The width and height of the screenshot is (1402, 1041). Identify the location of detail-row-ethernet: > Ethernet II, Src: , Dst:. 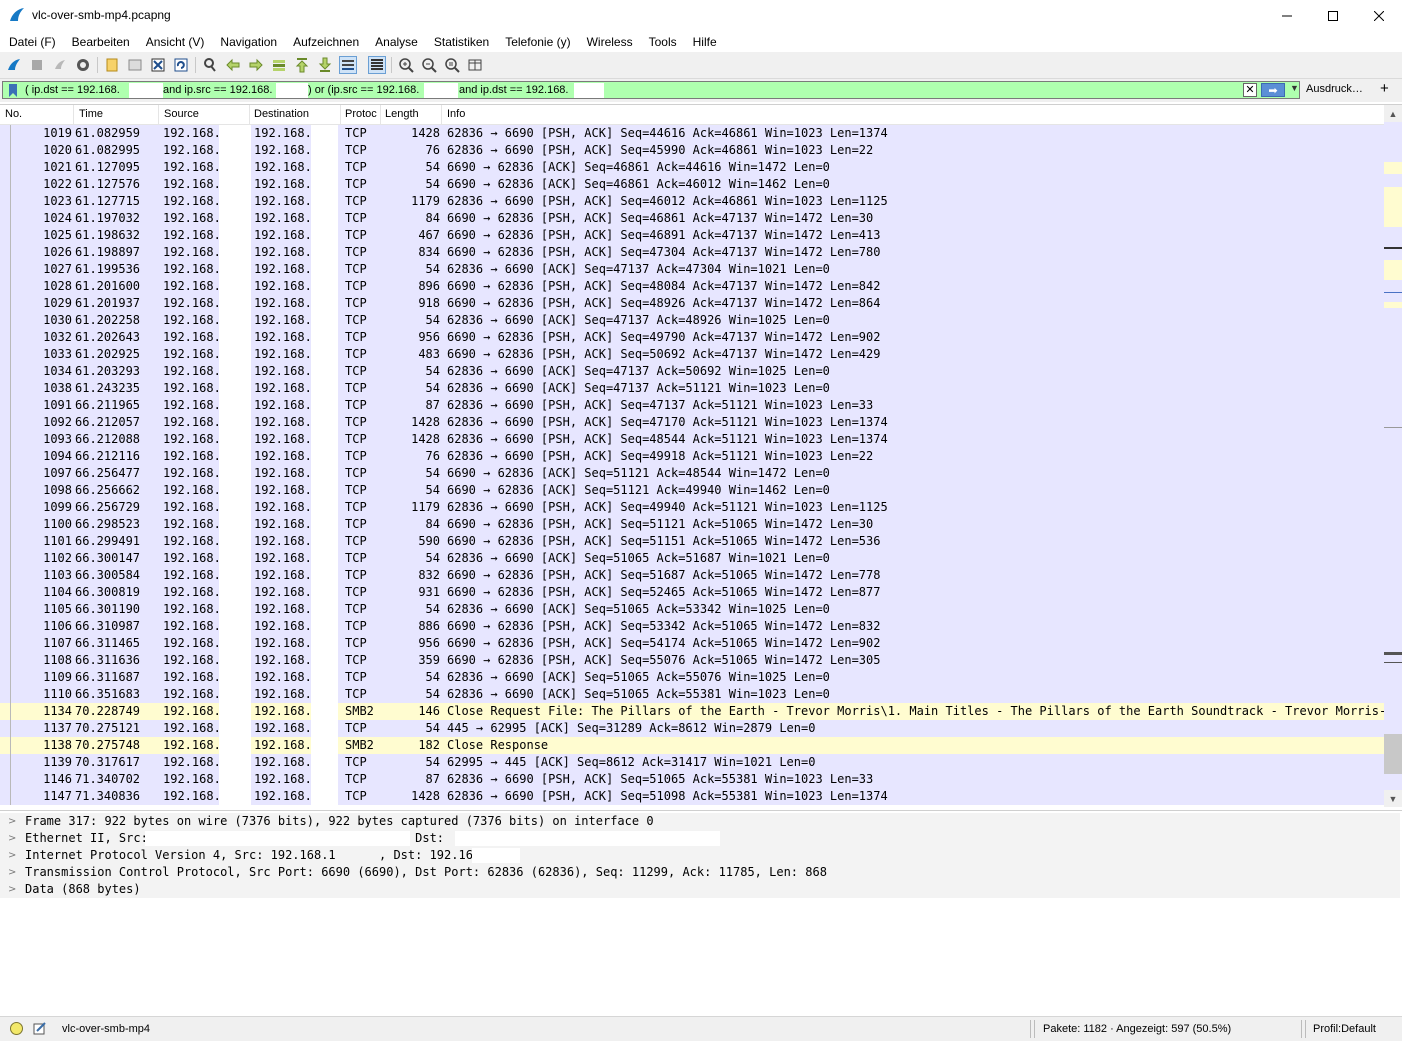
(700, 838).